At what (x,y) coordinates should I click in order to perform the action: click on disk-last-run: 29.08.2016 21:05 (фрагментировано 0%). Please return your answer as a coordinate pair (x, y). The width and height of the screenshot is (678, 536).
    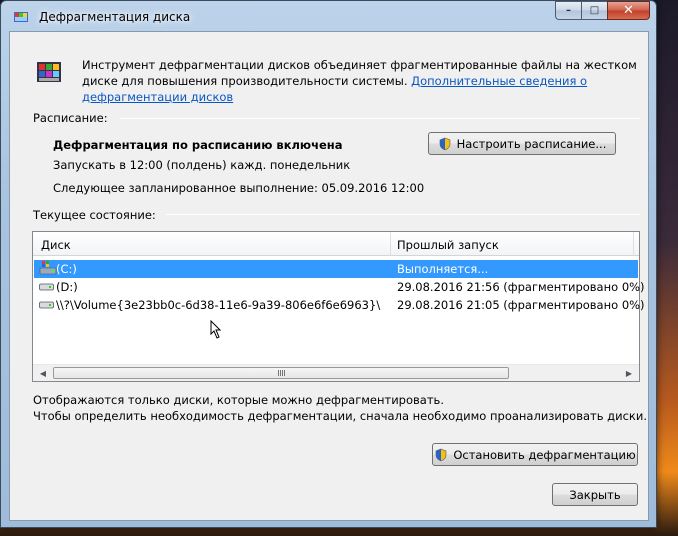
    Looking at the image, I should click on (521, 305).